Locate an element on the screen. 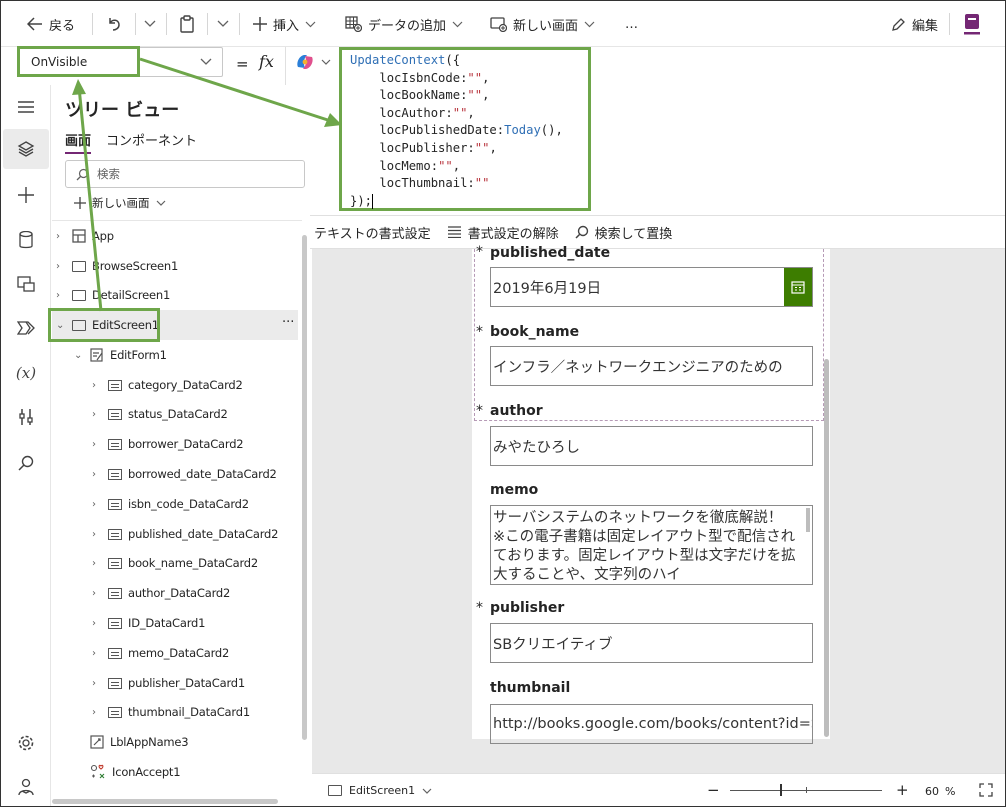  annotation-arrows is located at coordinates (207, 184).